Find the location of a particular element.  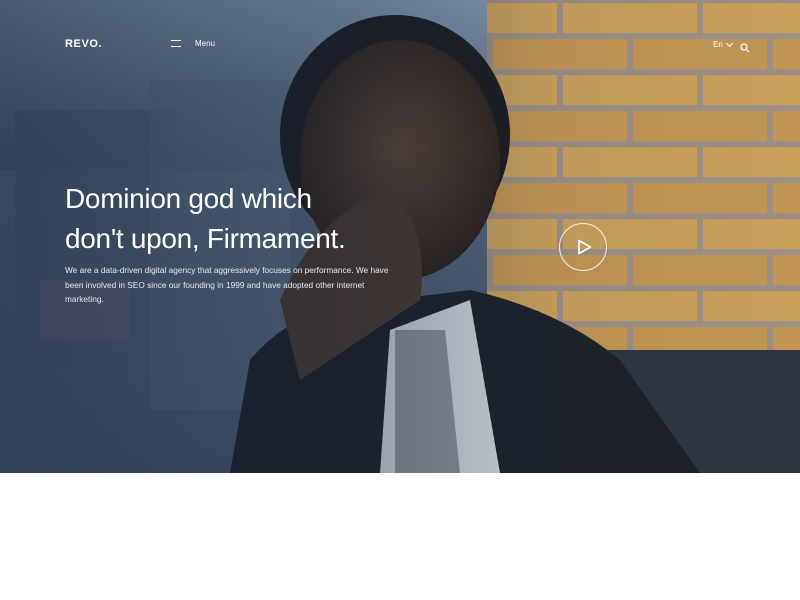

play-video-button is located at coordinates (583, 247).